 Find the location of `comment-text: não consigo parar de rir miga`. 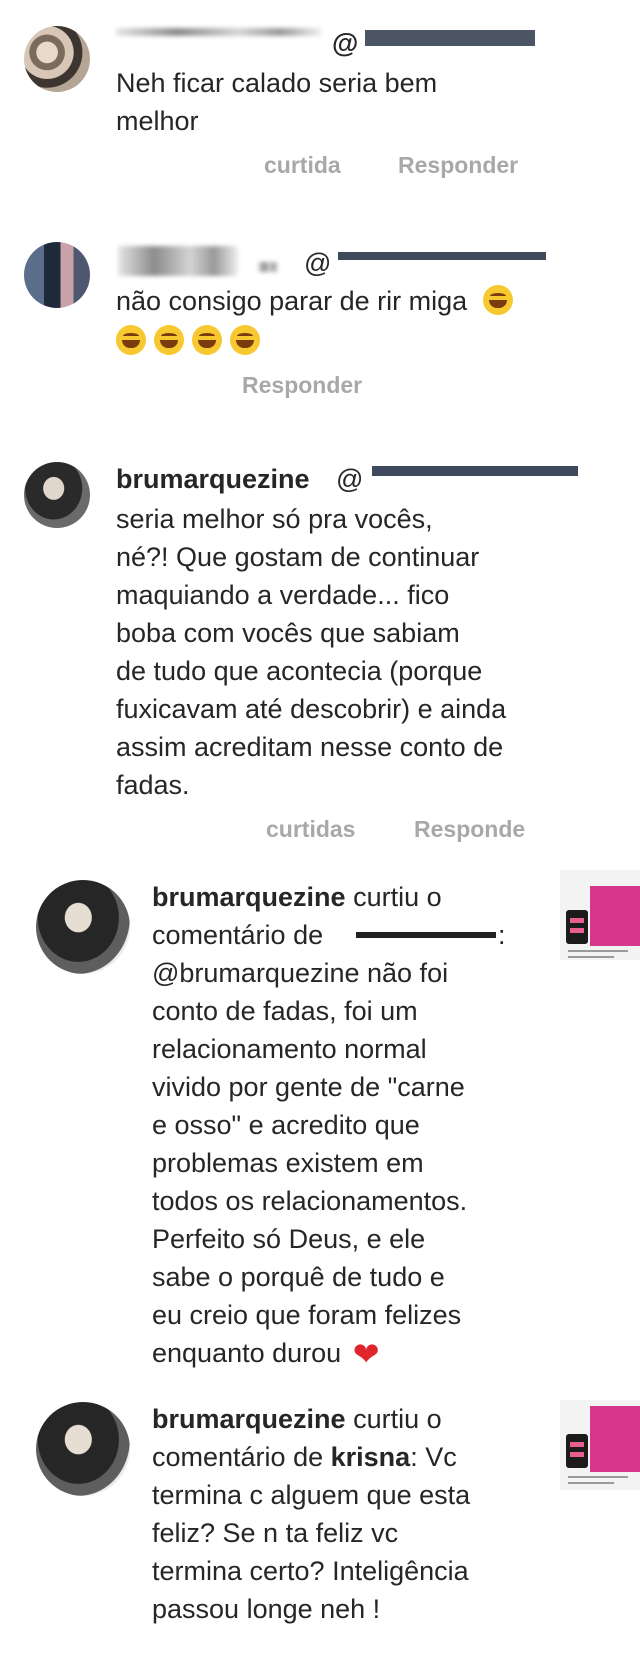

comment-text: não consigo parar de rir miga is located at coordinates (292, 301).